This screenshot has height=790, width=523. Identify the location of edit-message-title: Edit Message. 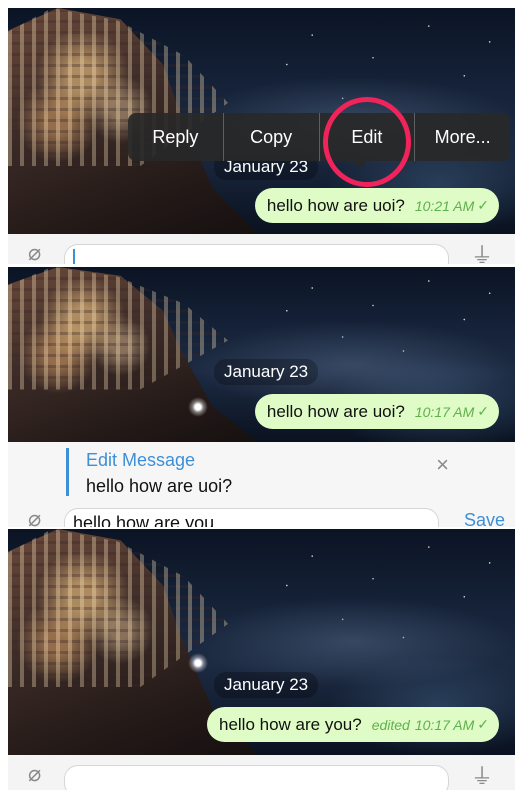
(141, 460).